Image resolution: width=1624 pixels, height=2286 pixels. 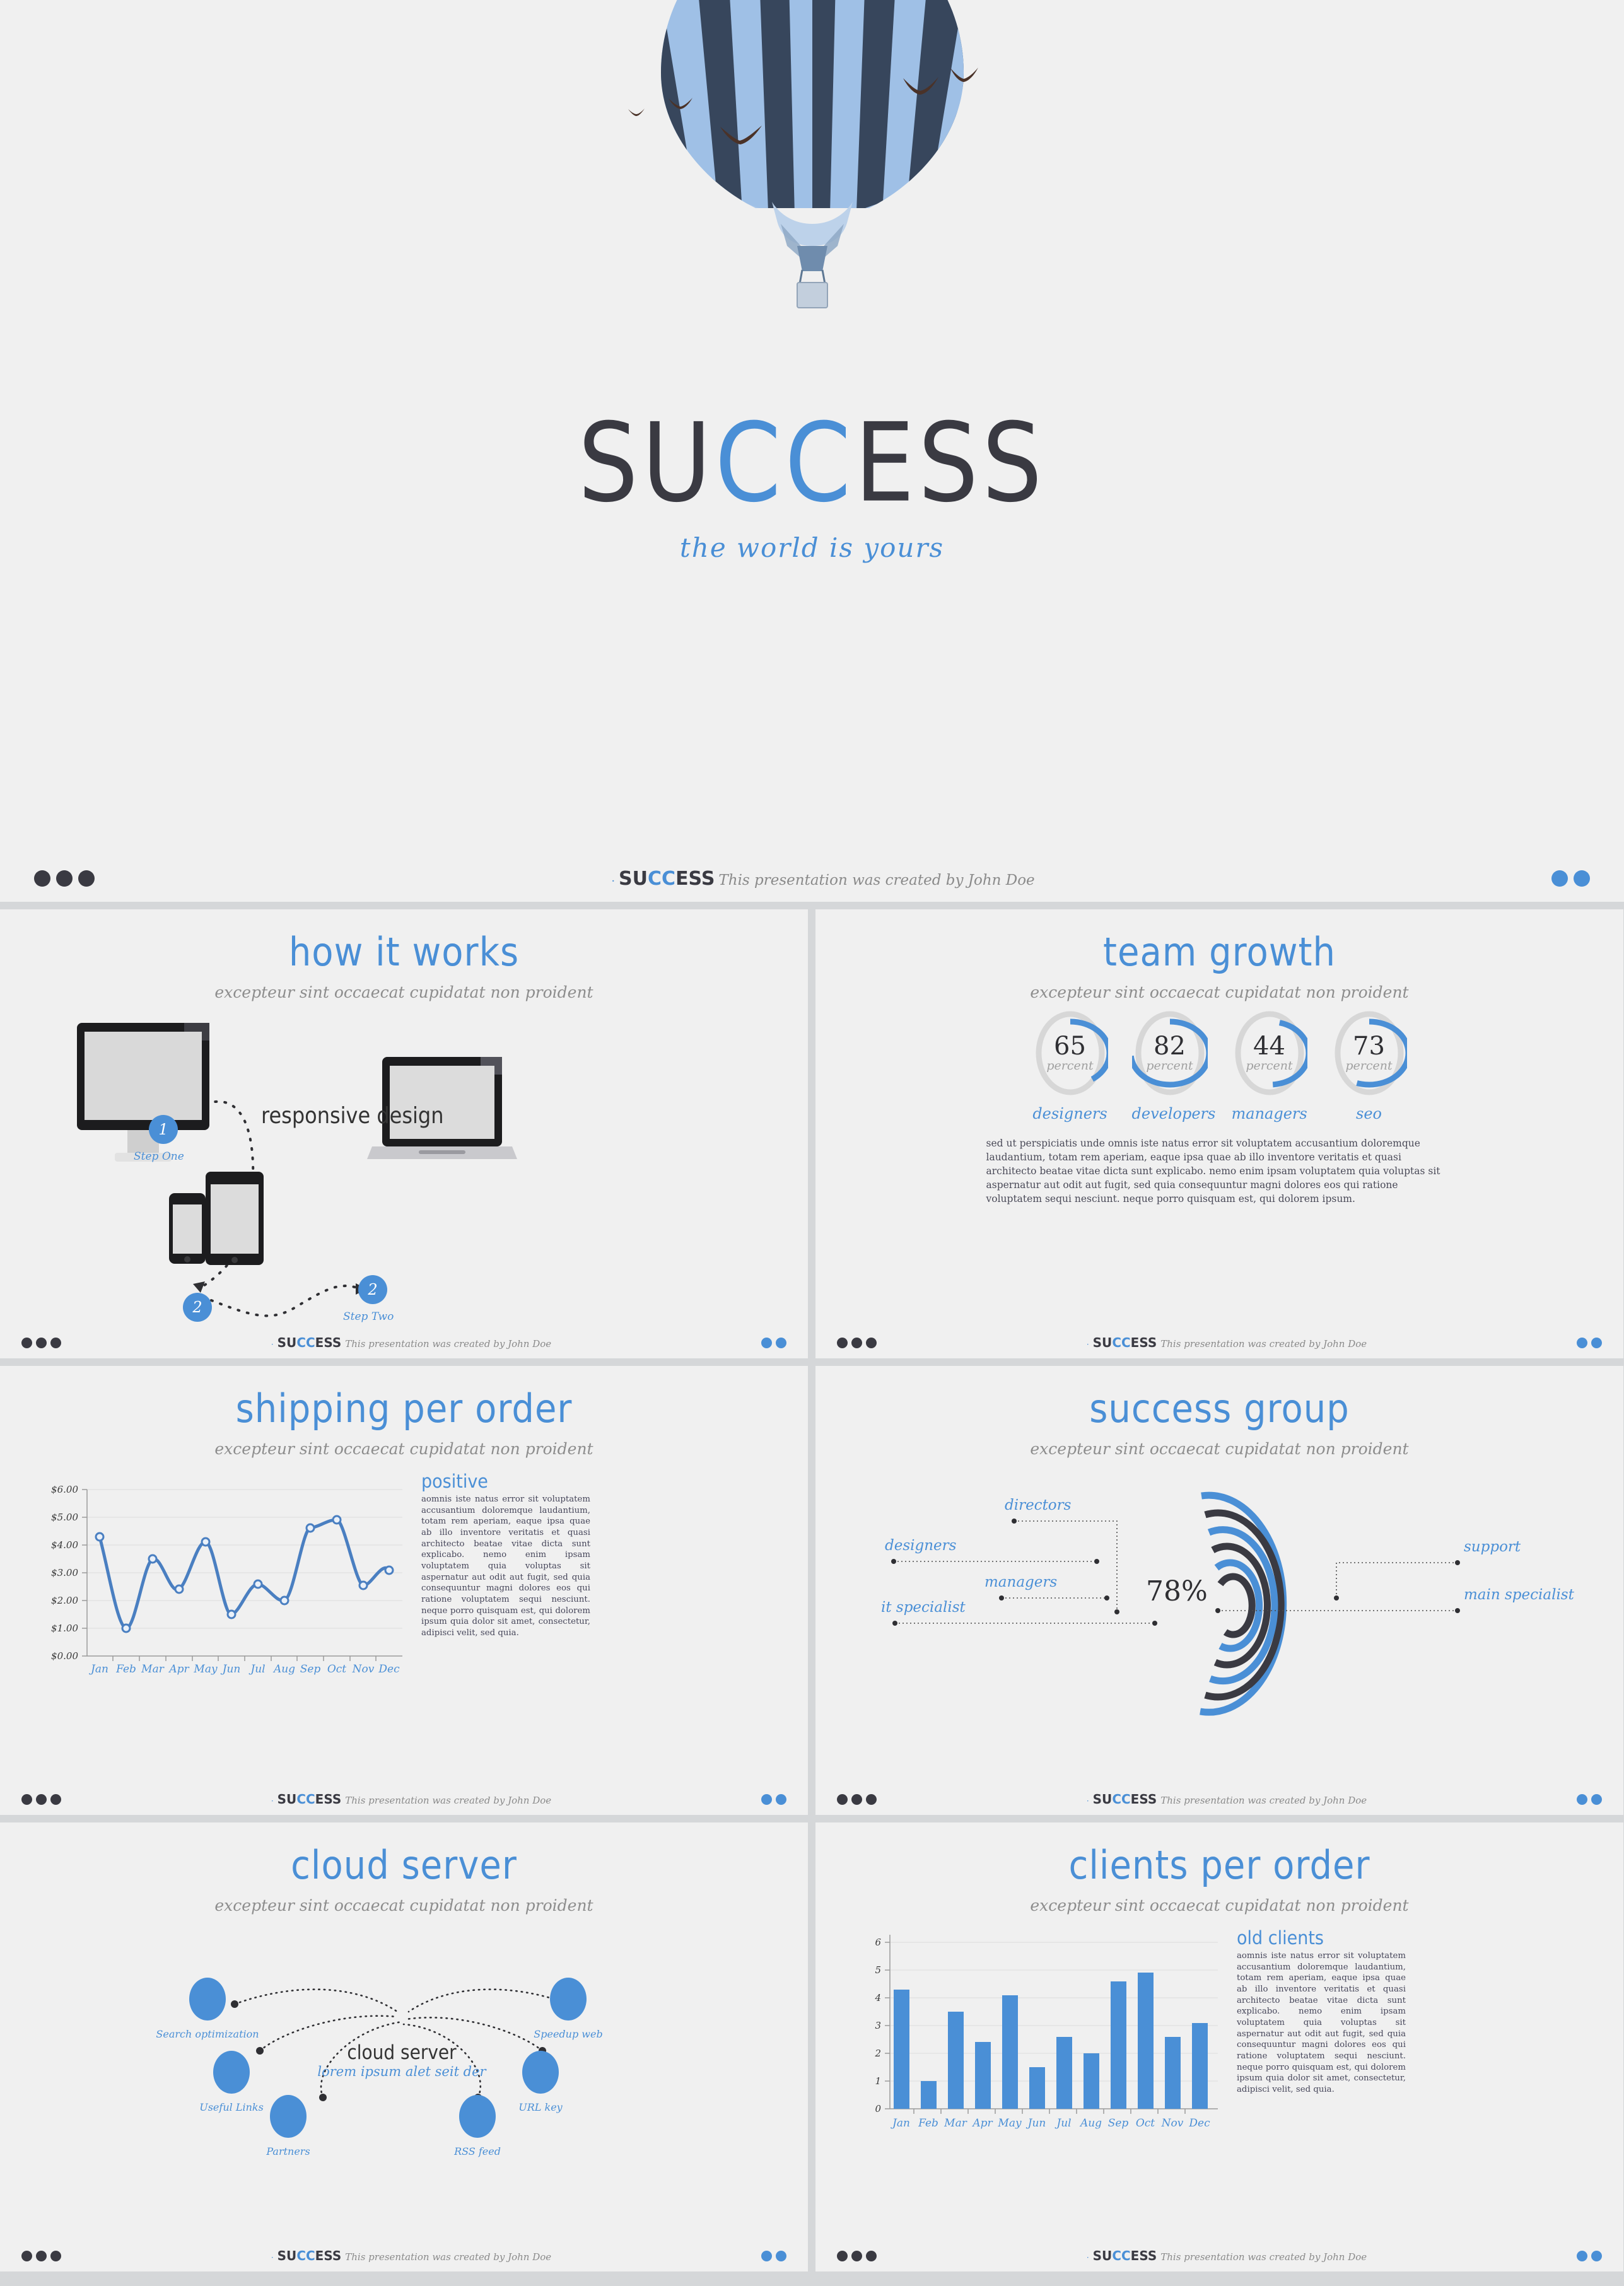 I want to click on cloud-center-sub: lorem ipsum alet seit der, so click(x=401, y=2071).